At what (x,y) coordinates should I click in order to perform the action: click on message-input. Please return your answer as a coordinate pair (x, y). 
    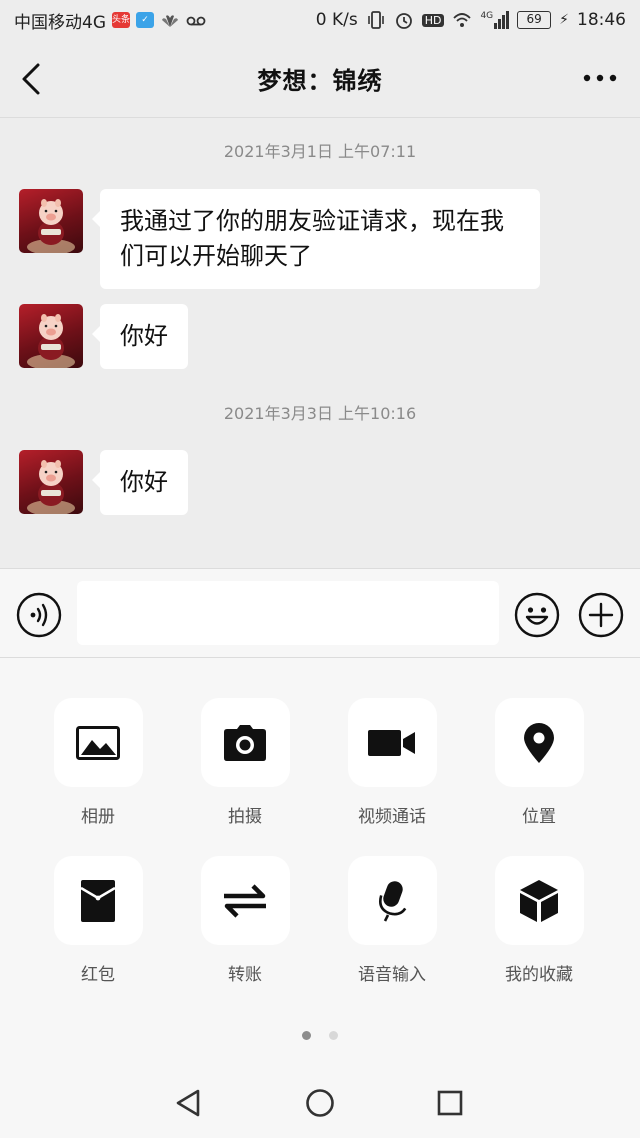
    Looking at the image, I should click on (288, 613).